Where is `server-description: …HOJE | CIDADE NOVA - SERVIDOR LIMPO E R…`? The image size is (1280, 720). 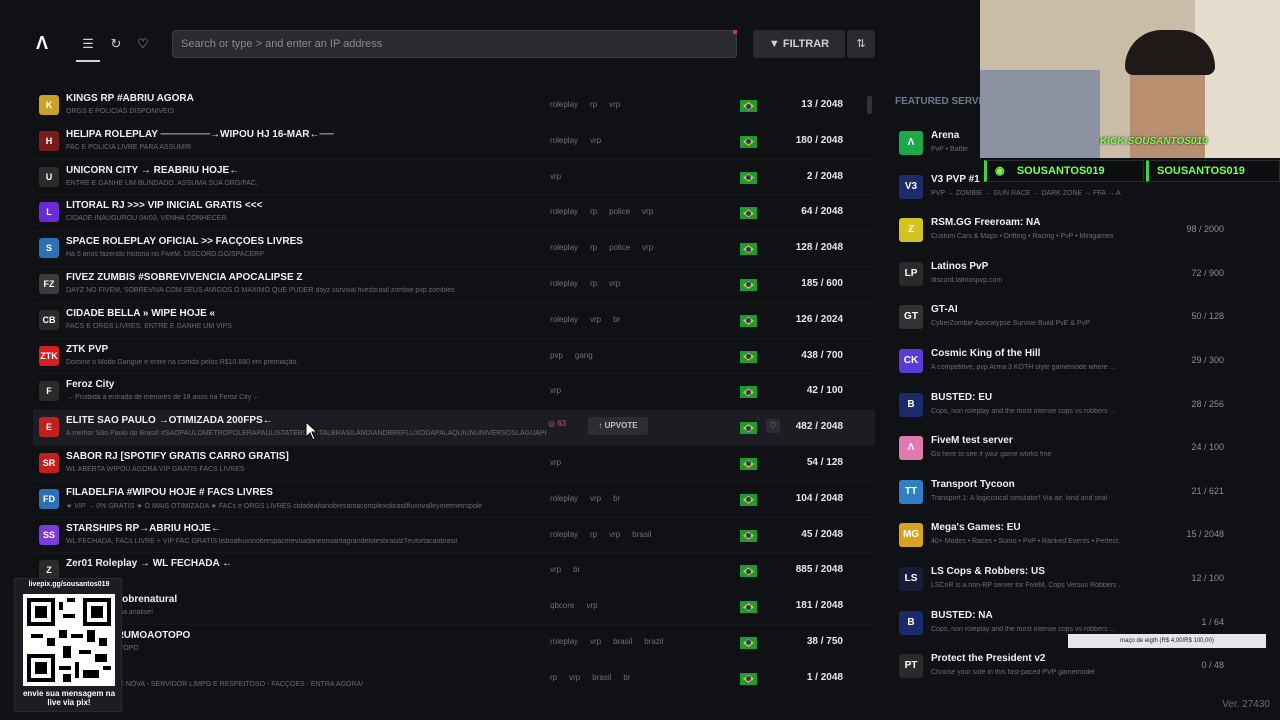 server-description: …HOJE | CIDADE NOVA - SERVIDOR LIMPO E R… is located at coordinates (215, 684).